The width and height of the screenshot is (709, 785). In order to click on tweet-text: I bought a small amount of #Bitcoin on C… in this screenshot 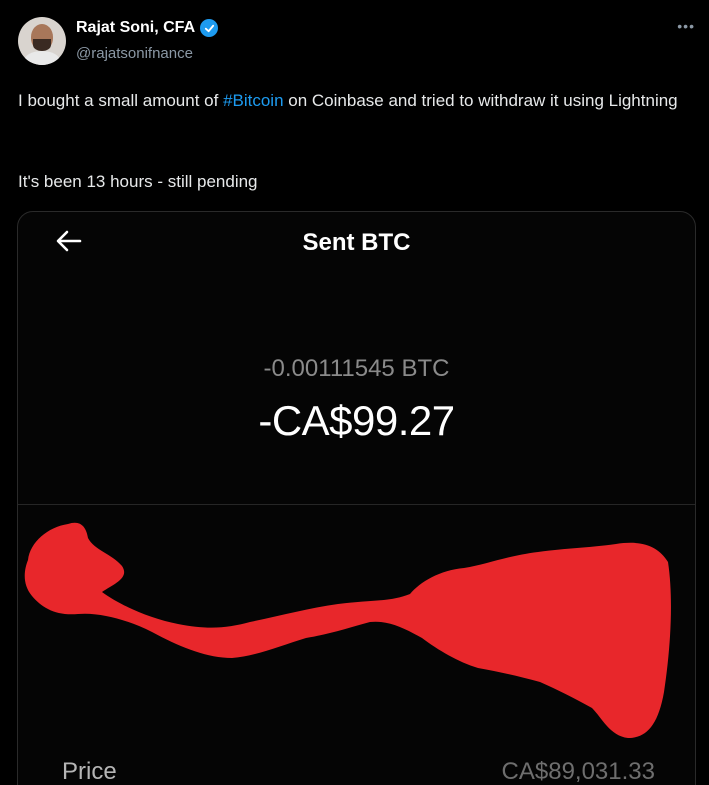, I will do `click(358, 100)`.